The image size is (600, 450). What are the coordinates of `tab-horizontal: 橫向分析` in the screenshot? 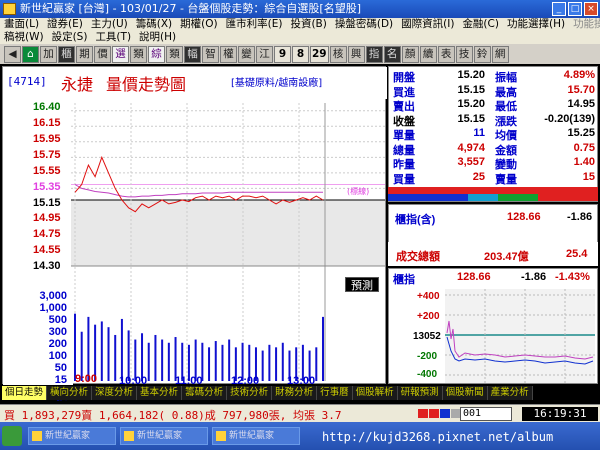 It's located at (70, 393).